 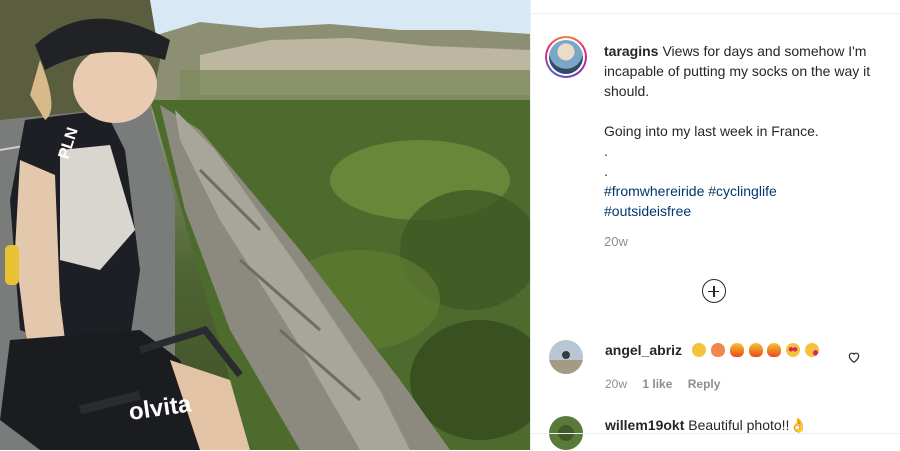 What do you see at coordinates (698, 350) in the screenshot?
I see `astonished-face-icon` at bounding box center [698, 350].